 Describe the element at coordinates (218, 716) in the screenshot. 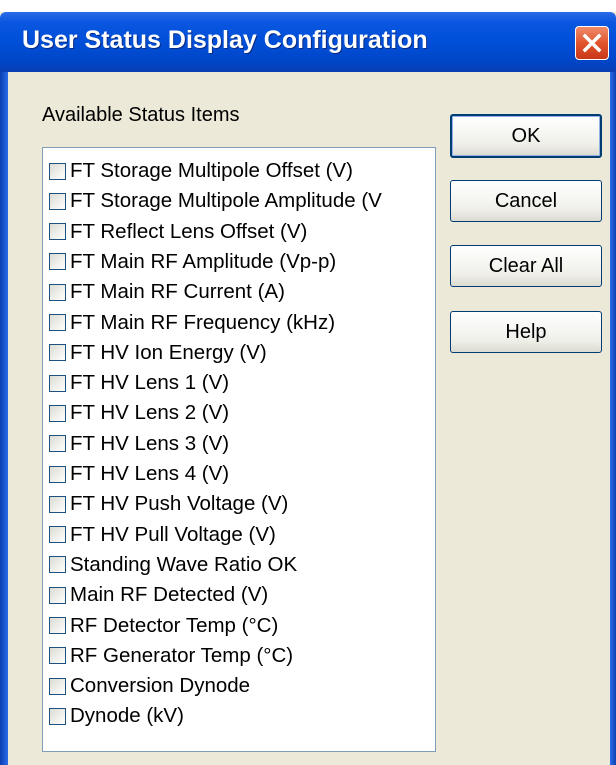

I see `list-item: Dynode (kV)` at that location.